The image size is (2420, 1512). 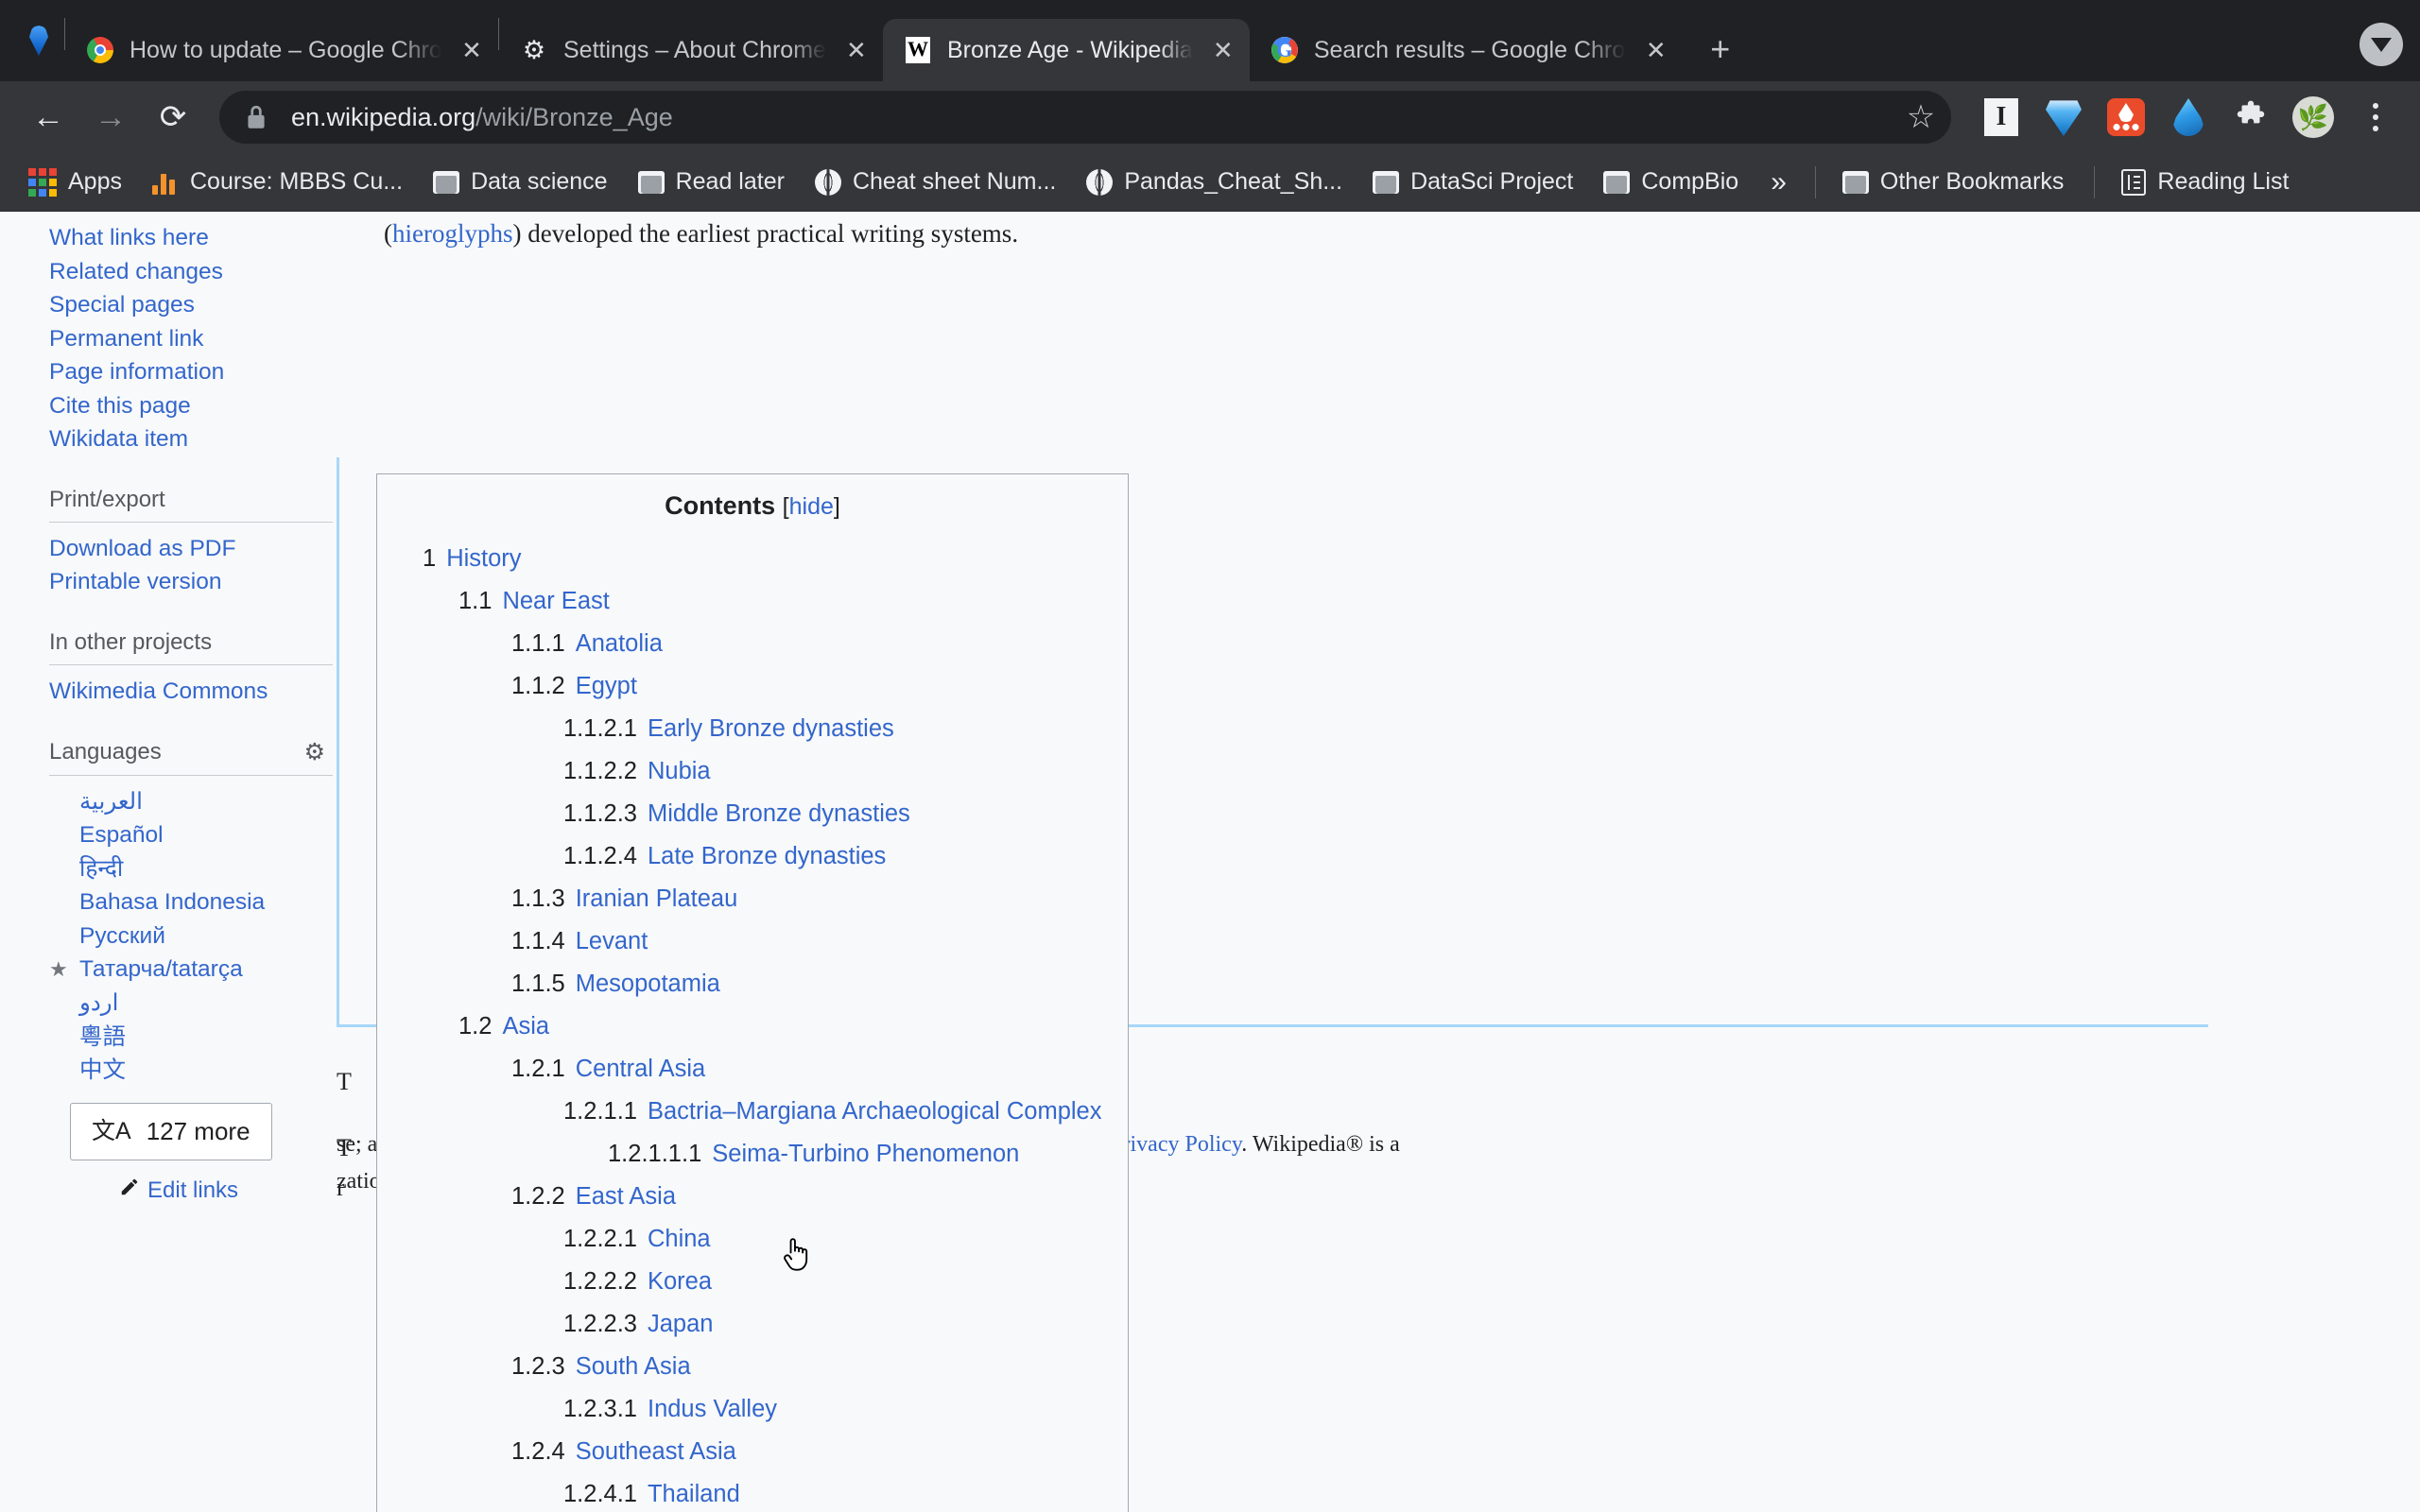 I want to click on sidebar-item-cite-this-page: Cite this page, so click(x=191, y=406).